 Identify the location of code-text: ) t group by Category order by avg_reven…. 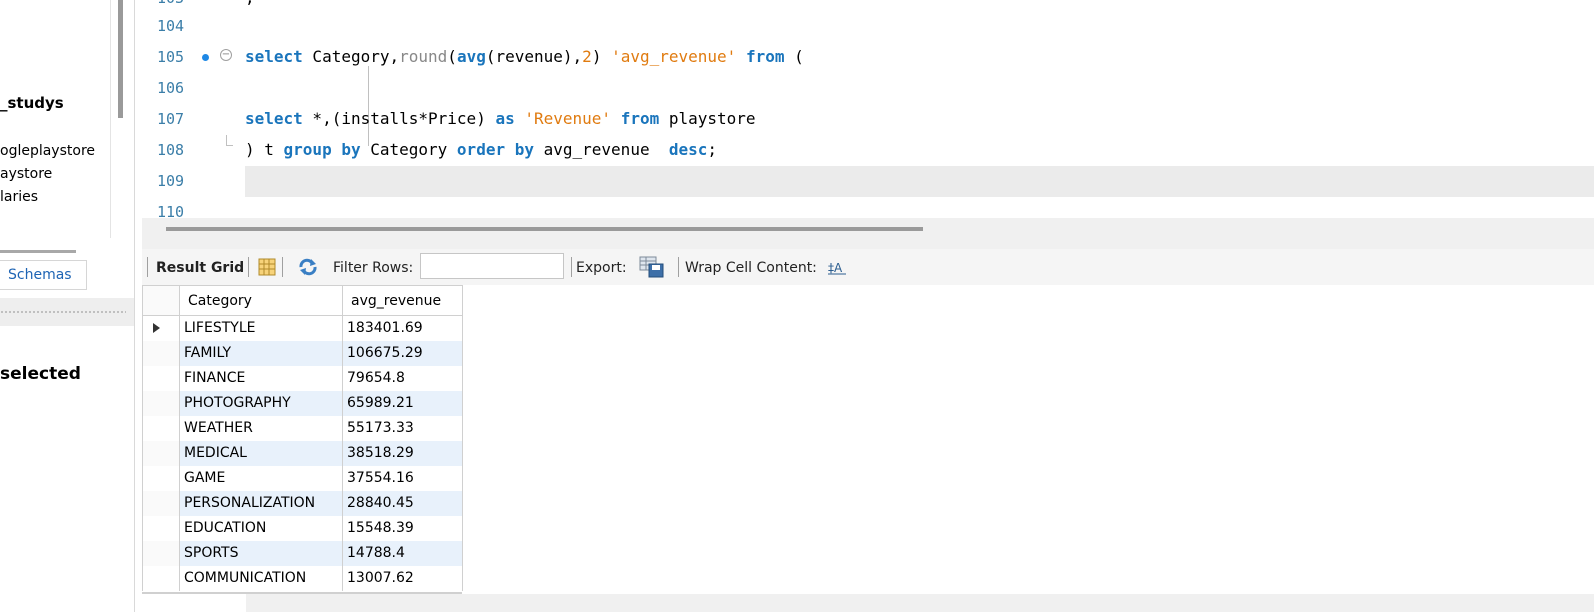
(481, 149).